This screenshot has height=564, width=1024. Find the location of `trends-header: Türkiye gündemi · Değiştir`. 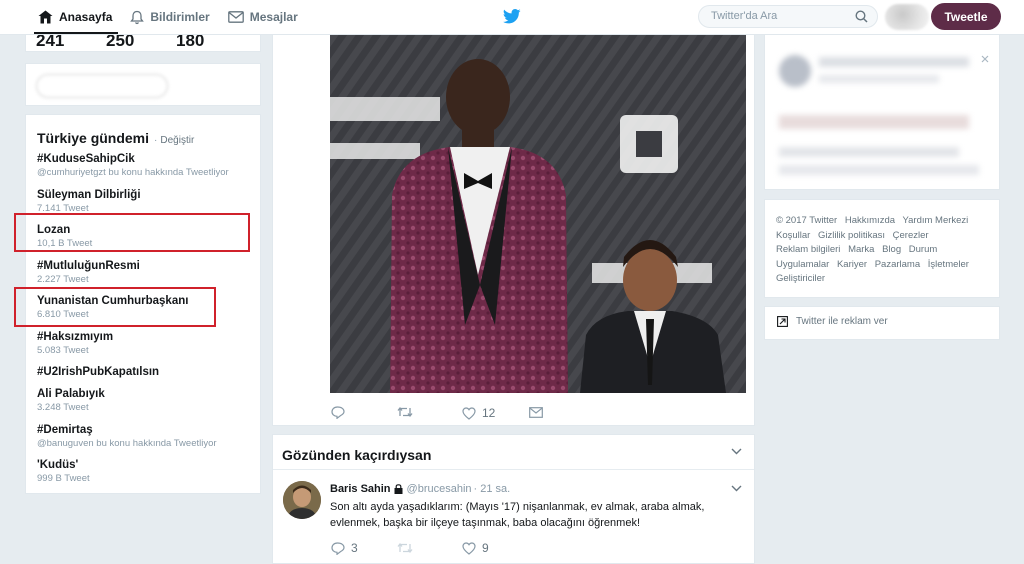

trends-header: Türkiye gündemi · Değiştir is located at coordinates (115, 138).